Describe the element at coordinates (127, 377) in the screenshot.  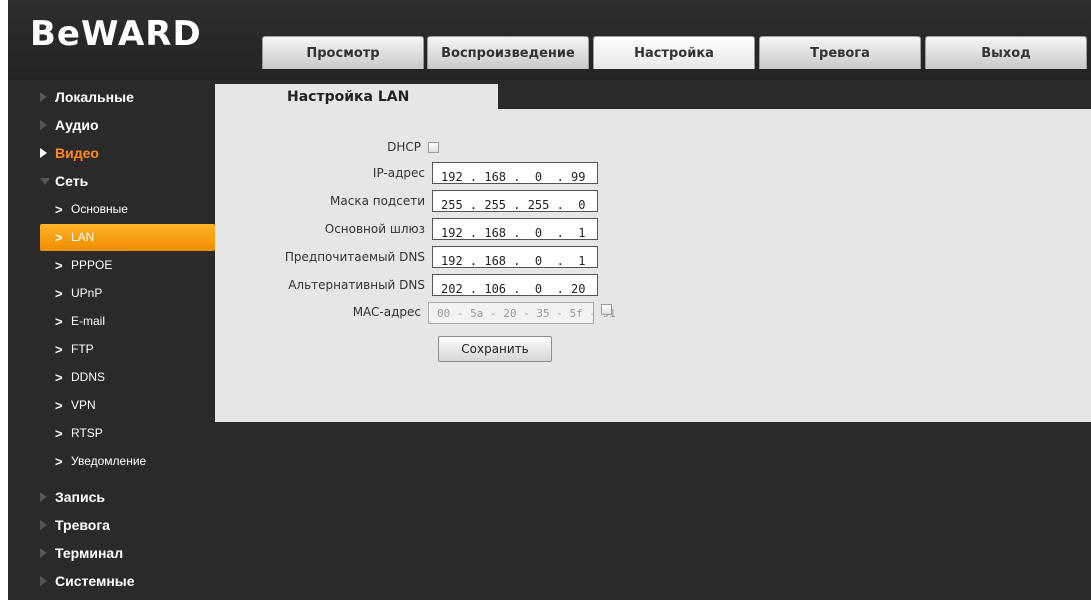
I see `sidebar-subitem-ddns: > DDNS` at that location.